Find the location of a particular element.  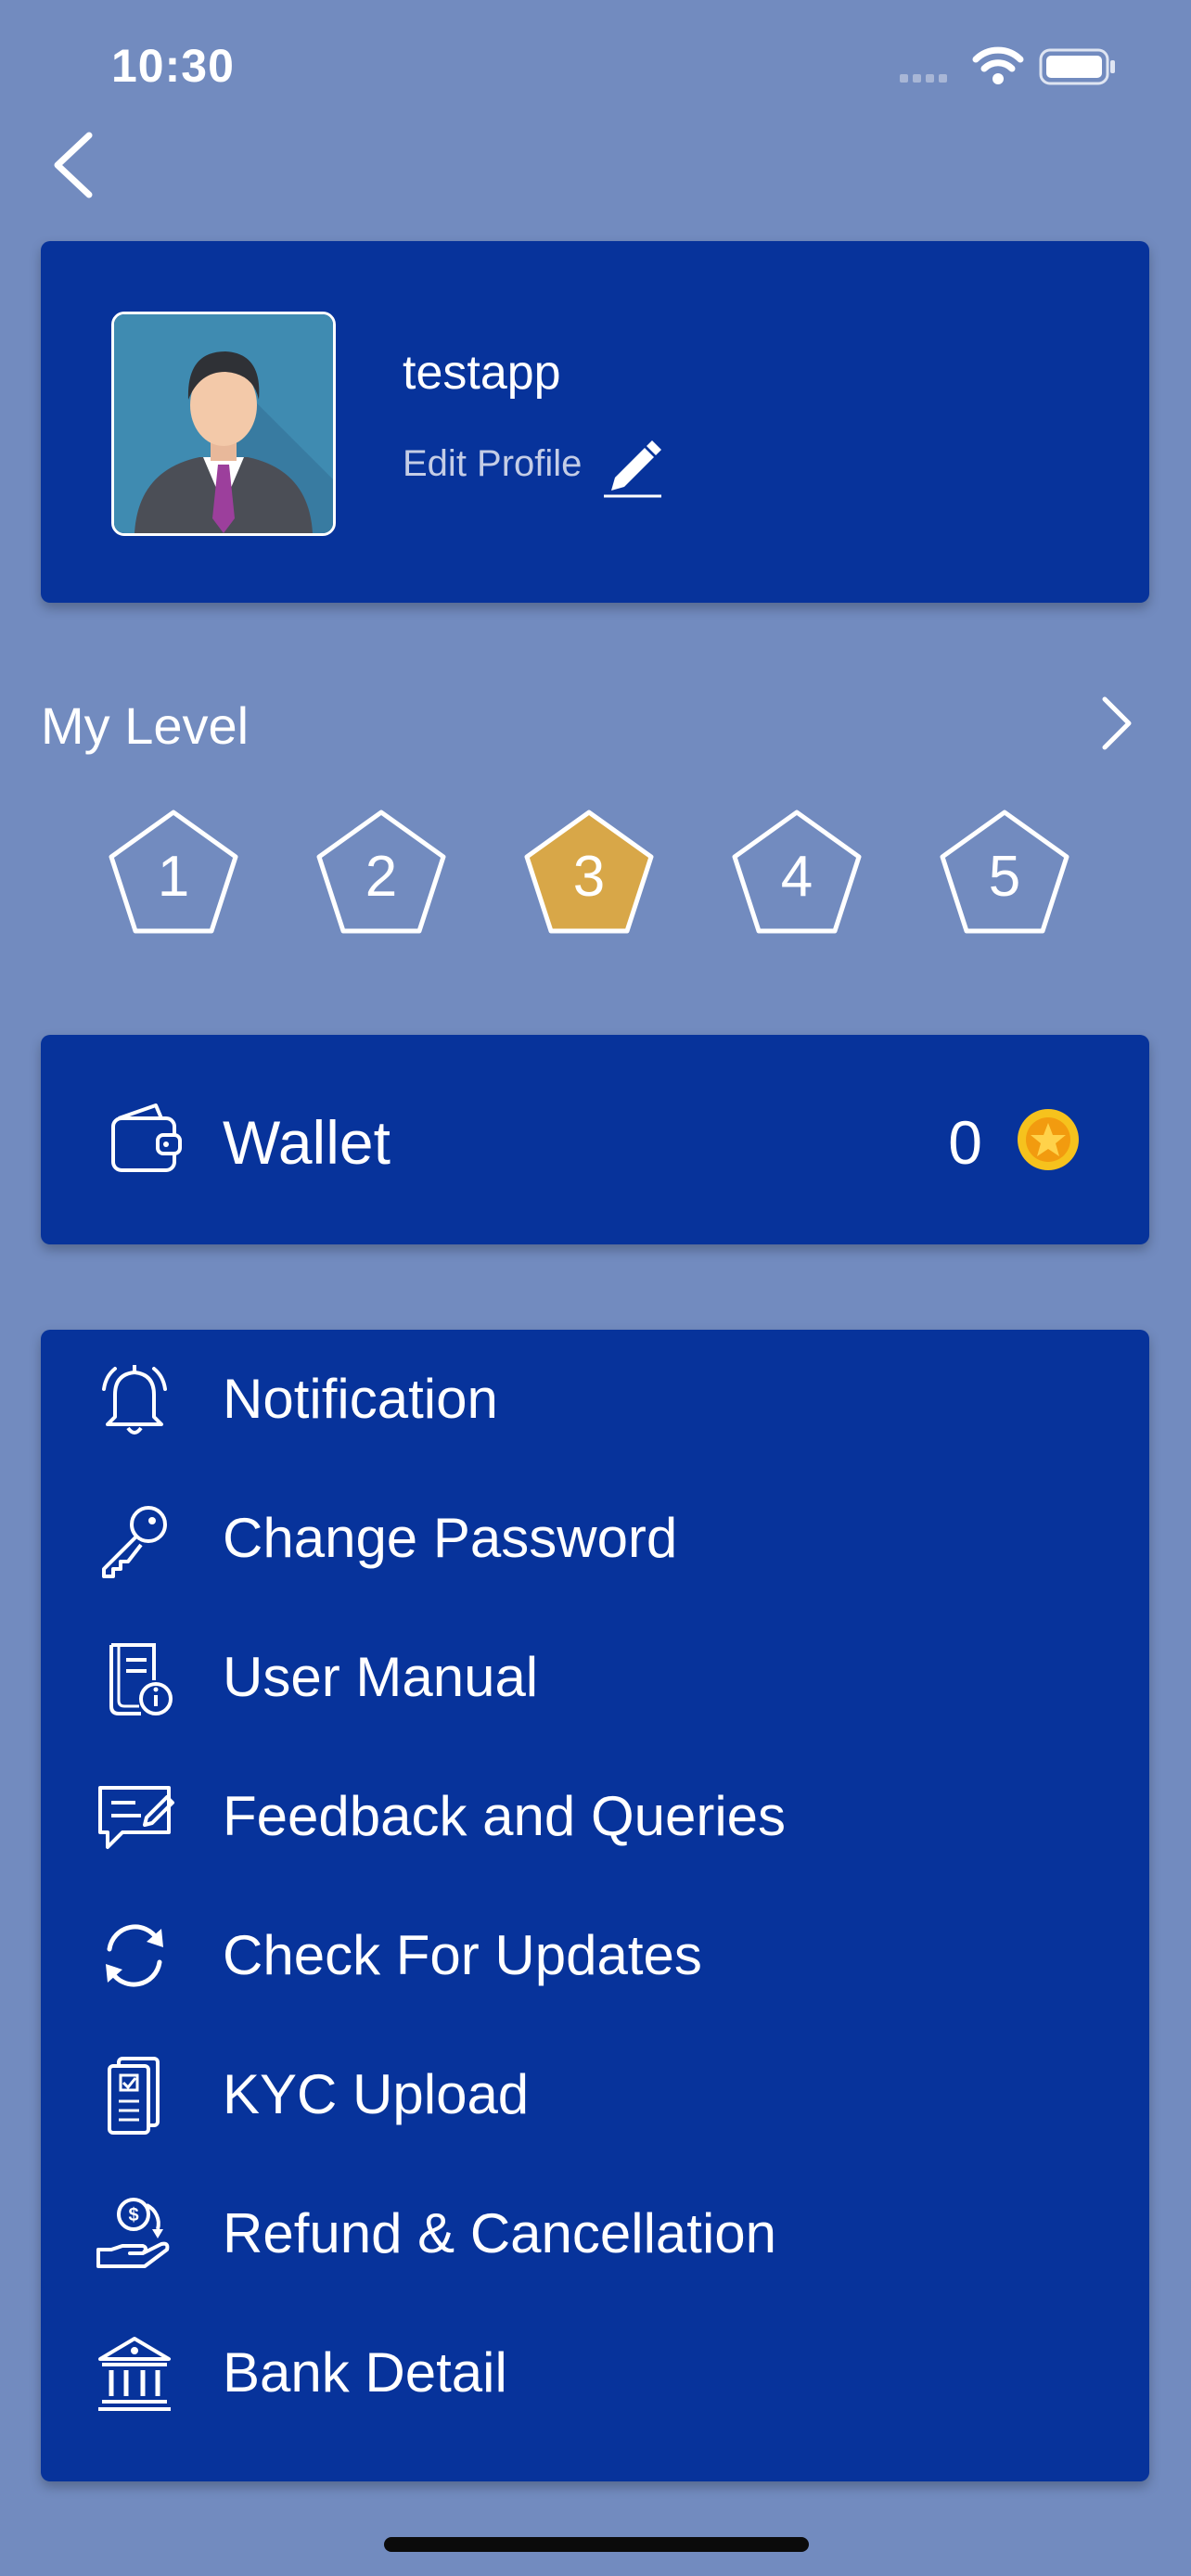

wallet-label: Wallet is located at coordinates (307, 1143).